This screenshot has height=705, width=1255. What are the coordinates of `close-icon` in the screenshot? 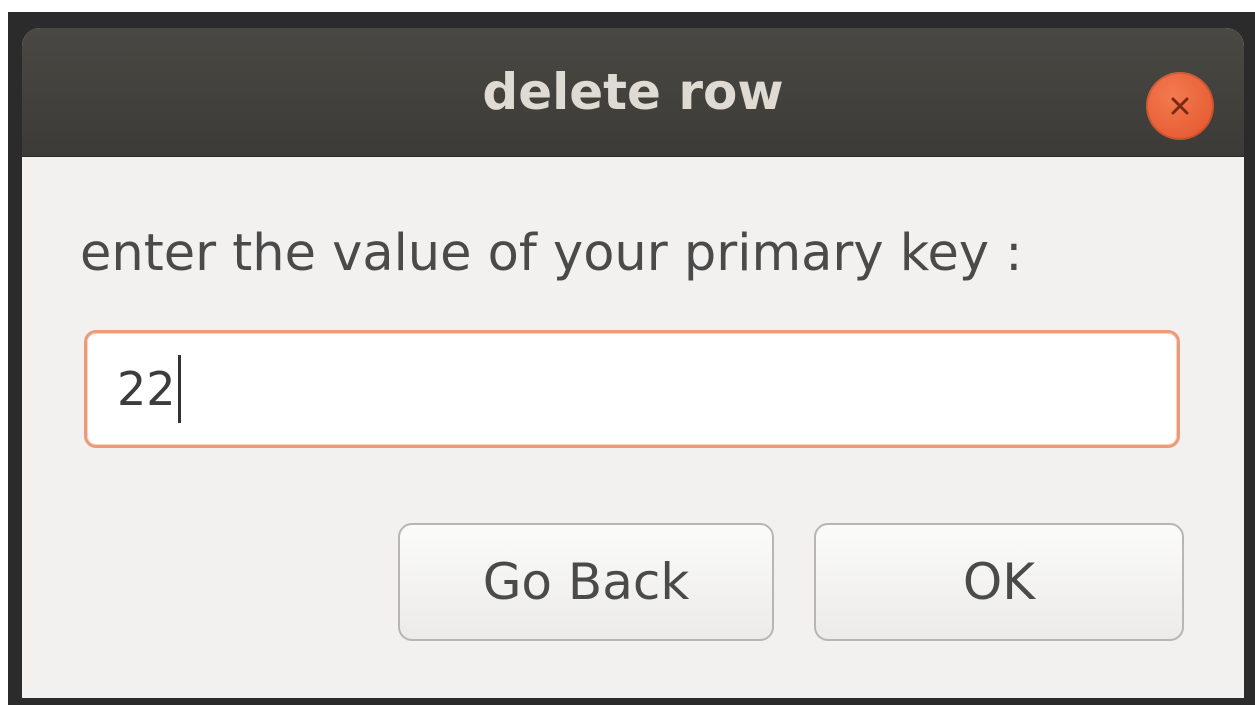 It's located at (1180, 106).